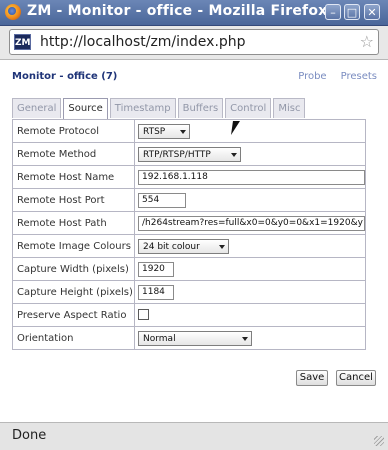 This screenshot has width=388, height=450. What do you see at coordinates (73, 246) in the screenshot?
I see `remote-image-colours-label: Remote Image Colours` at bounding box center [73, 246].